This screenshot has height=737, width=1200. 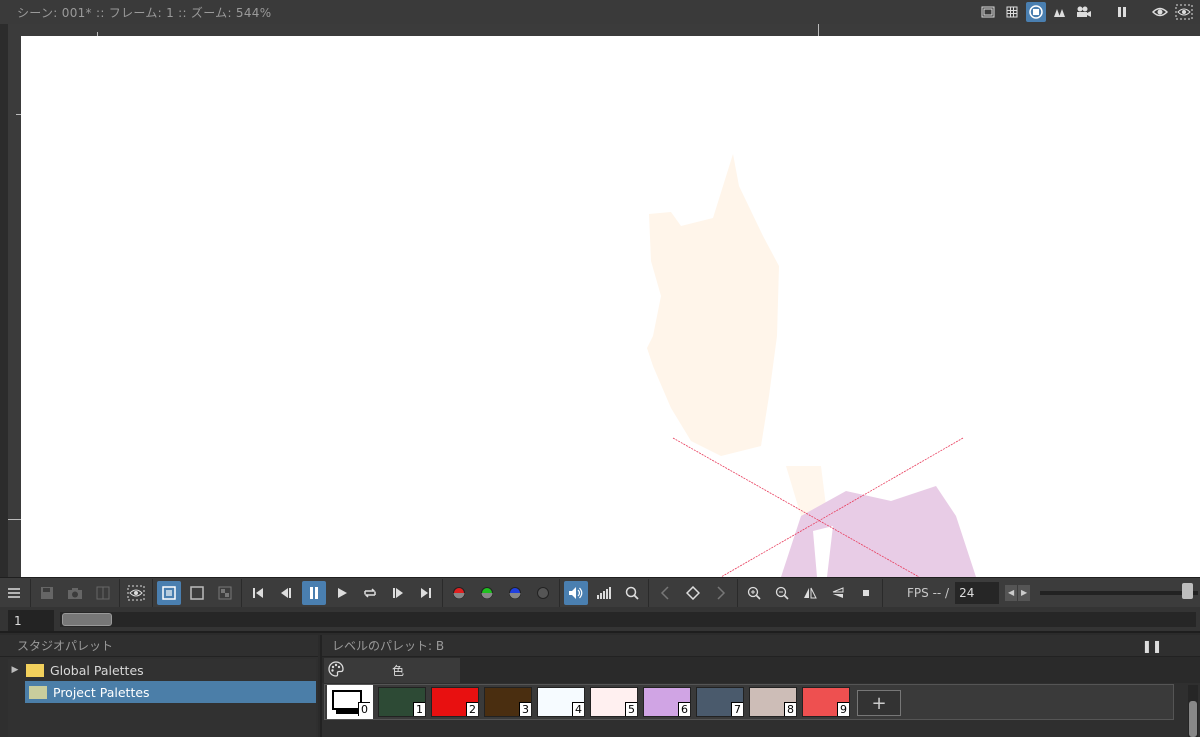 What do you see at coordinates (426, 593) in the screenshot?
I see `last-frame-icon` at bounding box center [426, 593].